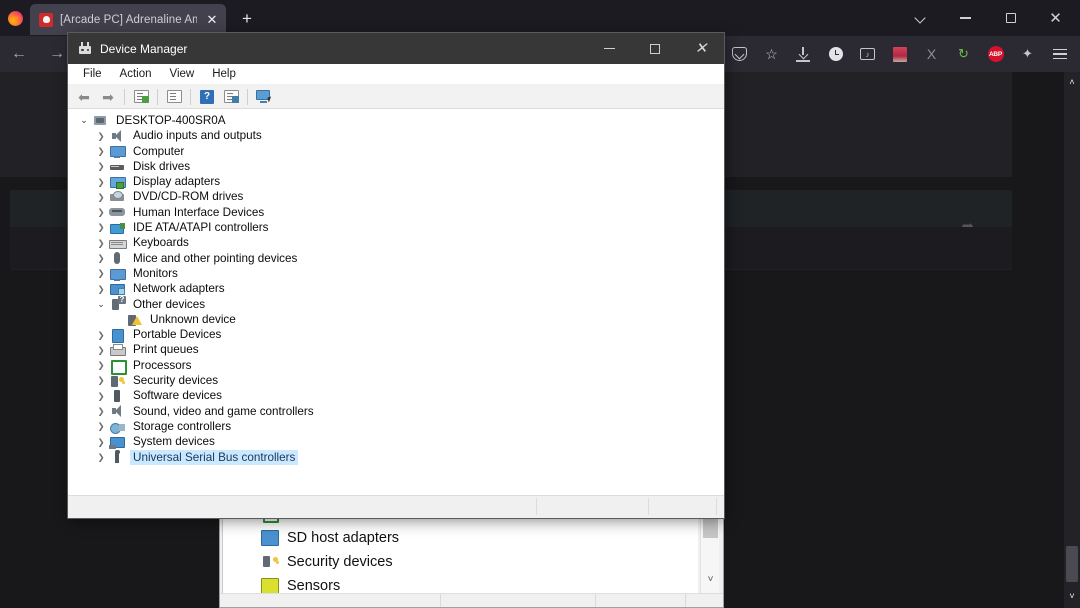  I want to click on tree-node: ⌄ Other devices, so click(396, 304).